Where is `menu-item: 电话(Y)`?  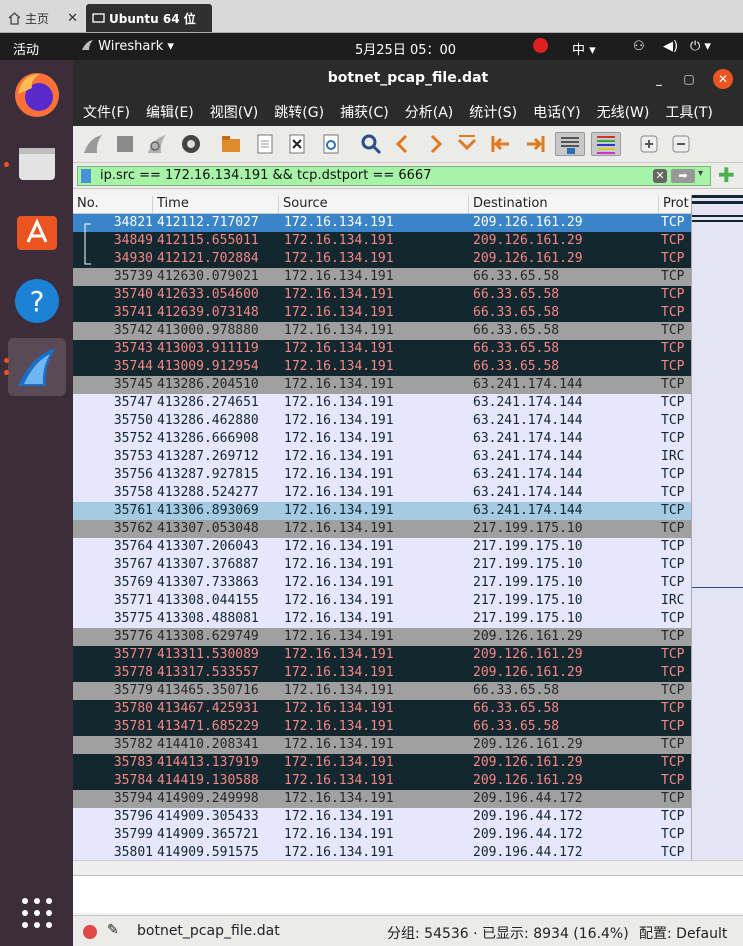
menu-item: 电话(Y) is located at coordinates (556, 112).